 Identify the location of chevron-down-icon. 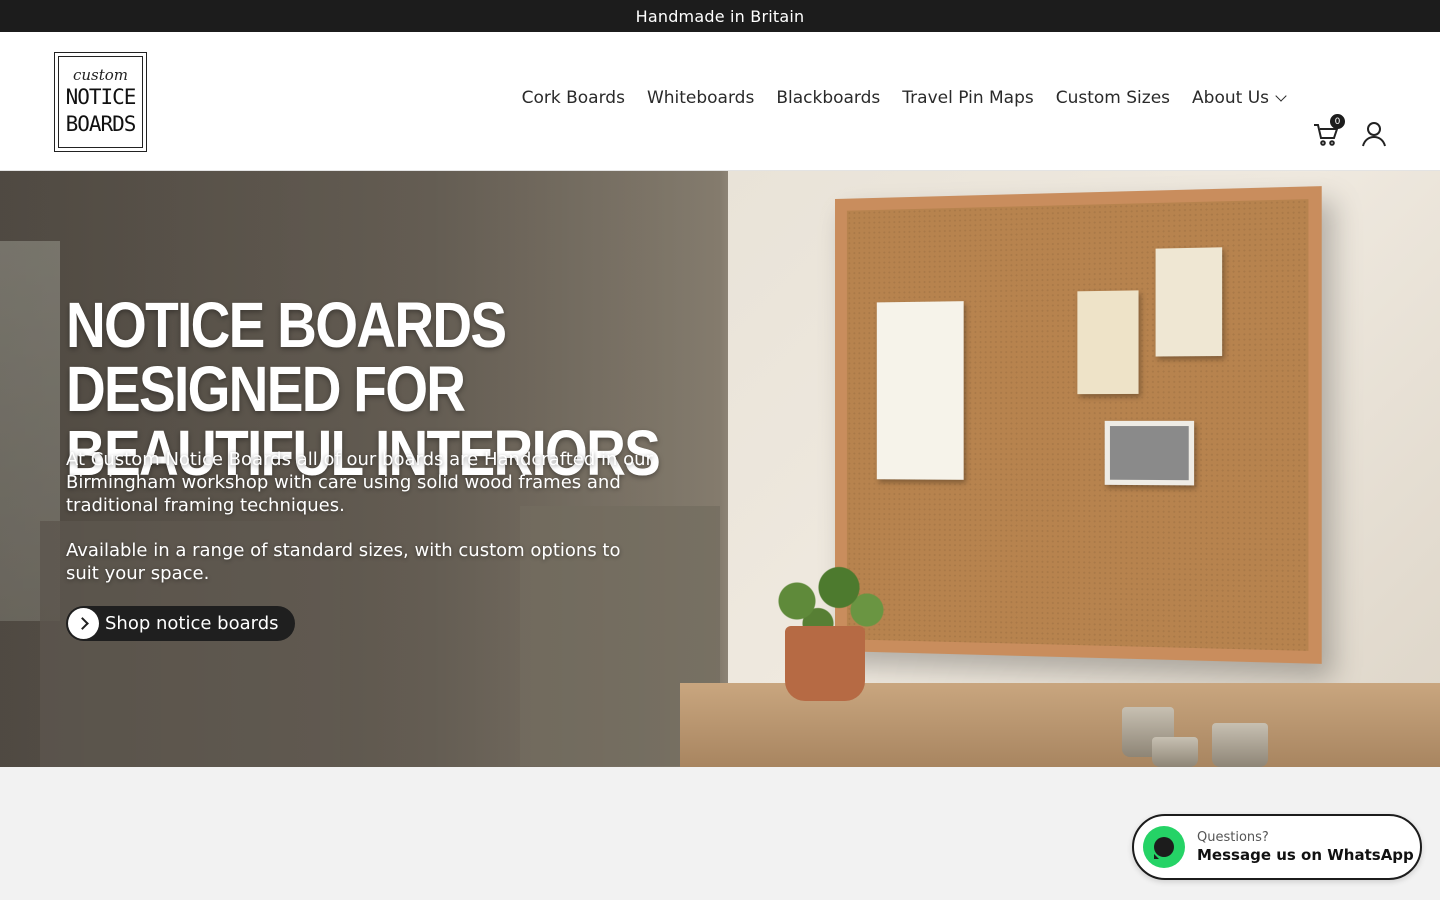
(1280, 95).